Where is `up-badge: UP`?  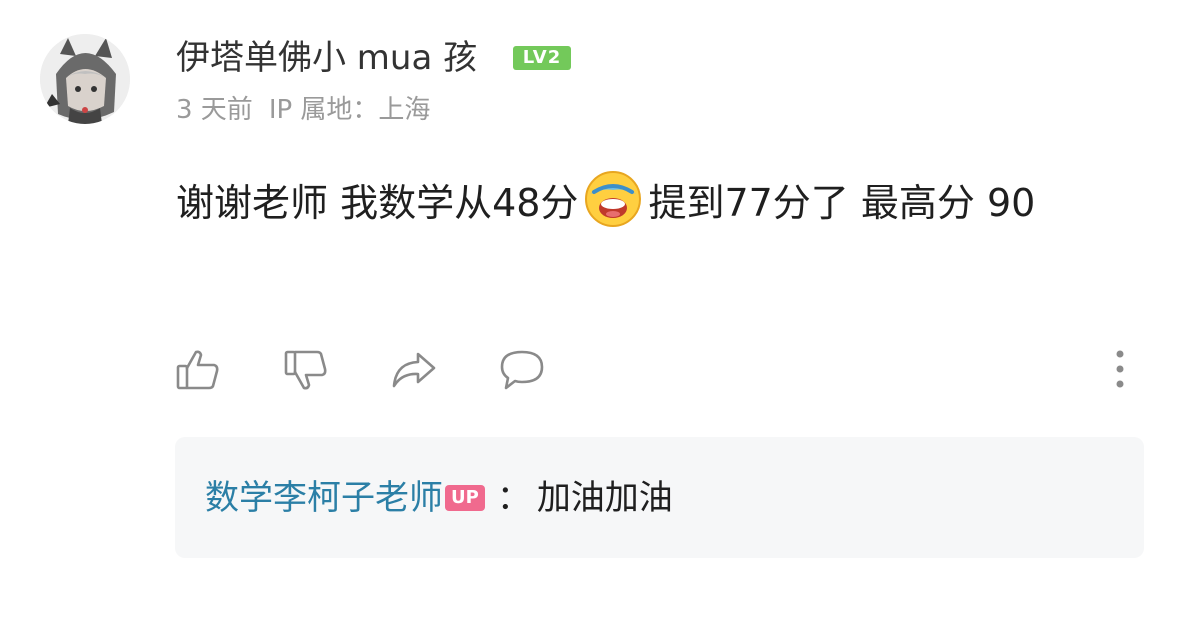
up-badge: UP is located at coordinates (465, 498).